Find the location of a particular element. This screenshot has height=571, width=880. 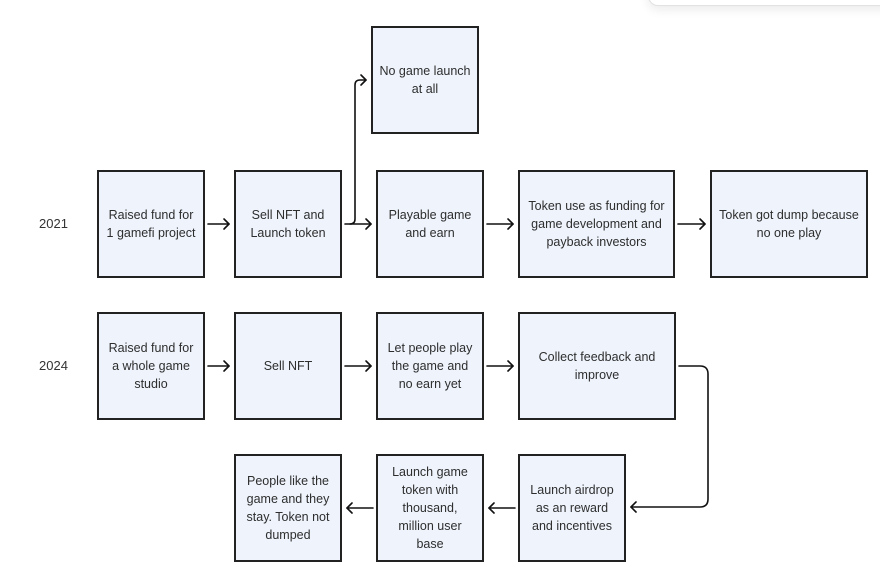

arrow-2021-sell-to-playable is located at coordinates (358, 224).